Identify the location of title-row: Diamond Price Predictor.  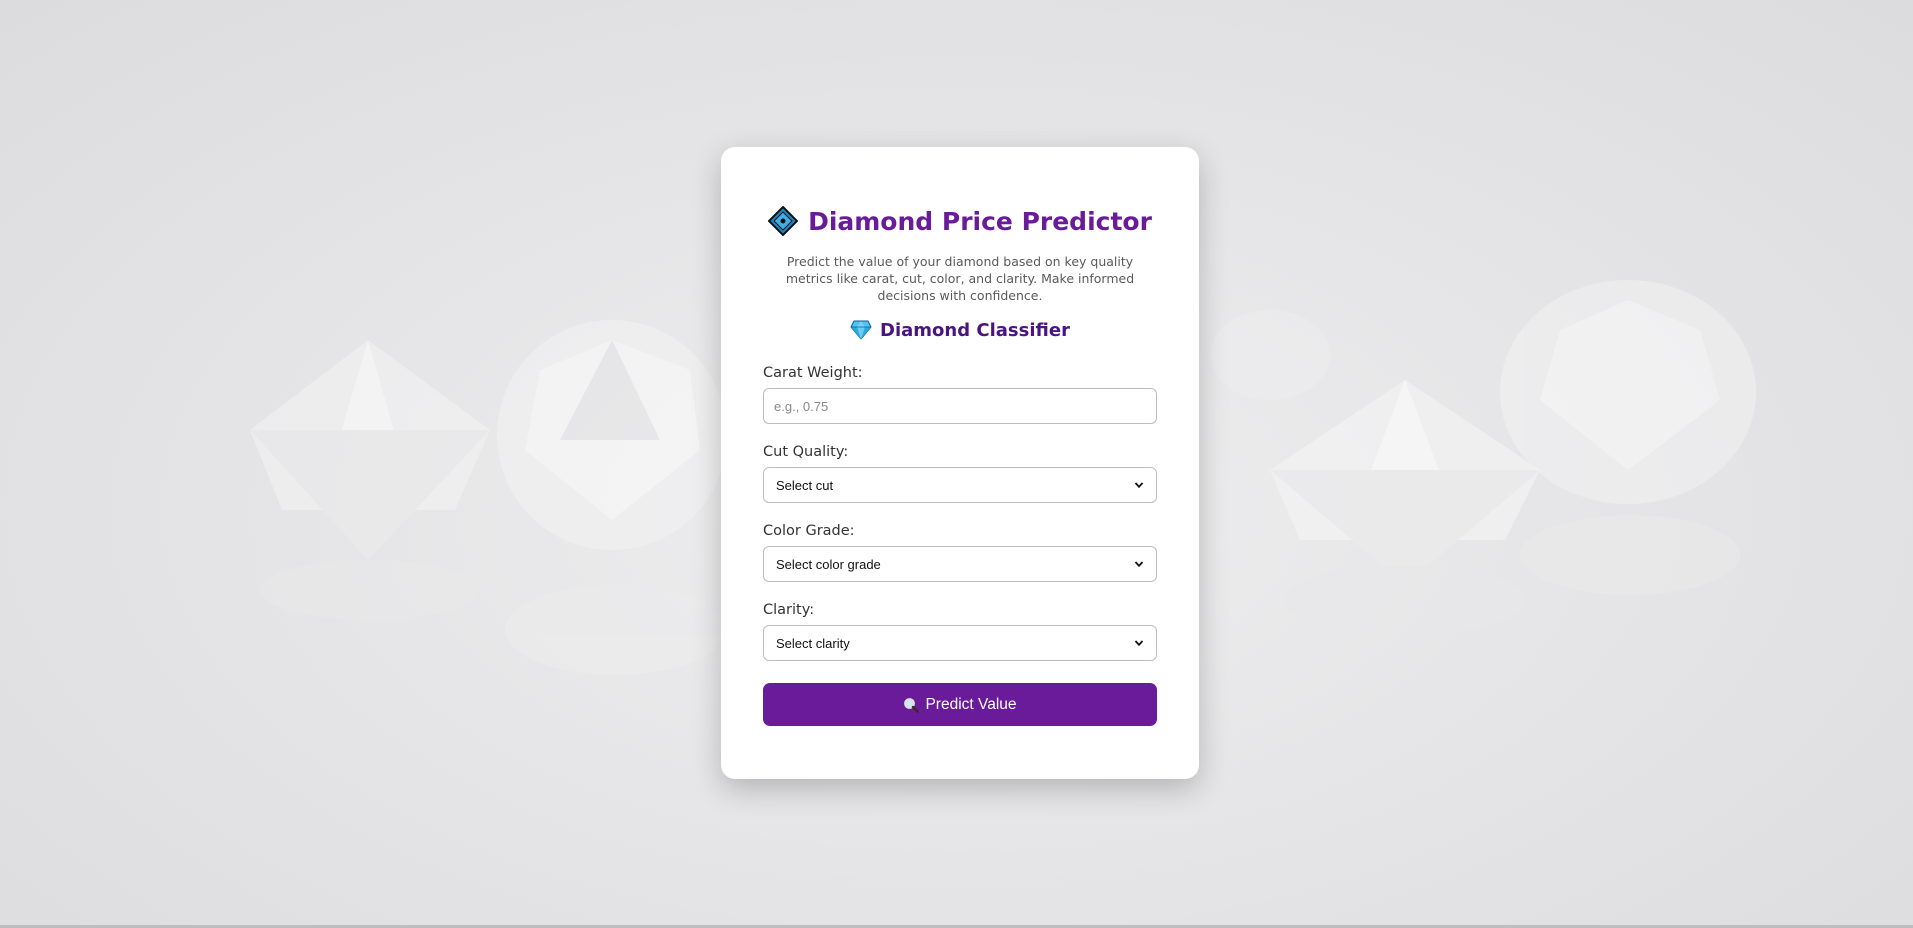
(960, 221).